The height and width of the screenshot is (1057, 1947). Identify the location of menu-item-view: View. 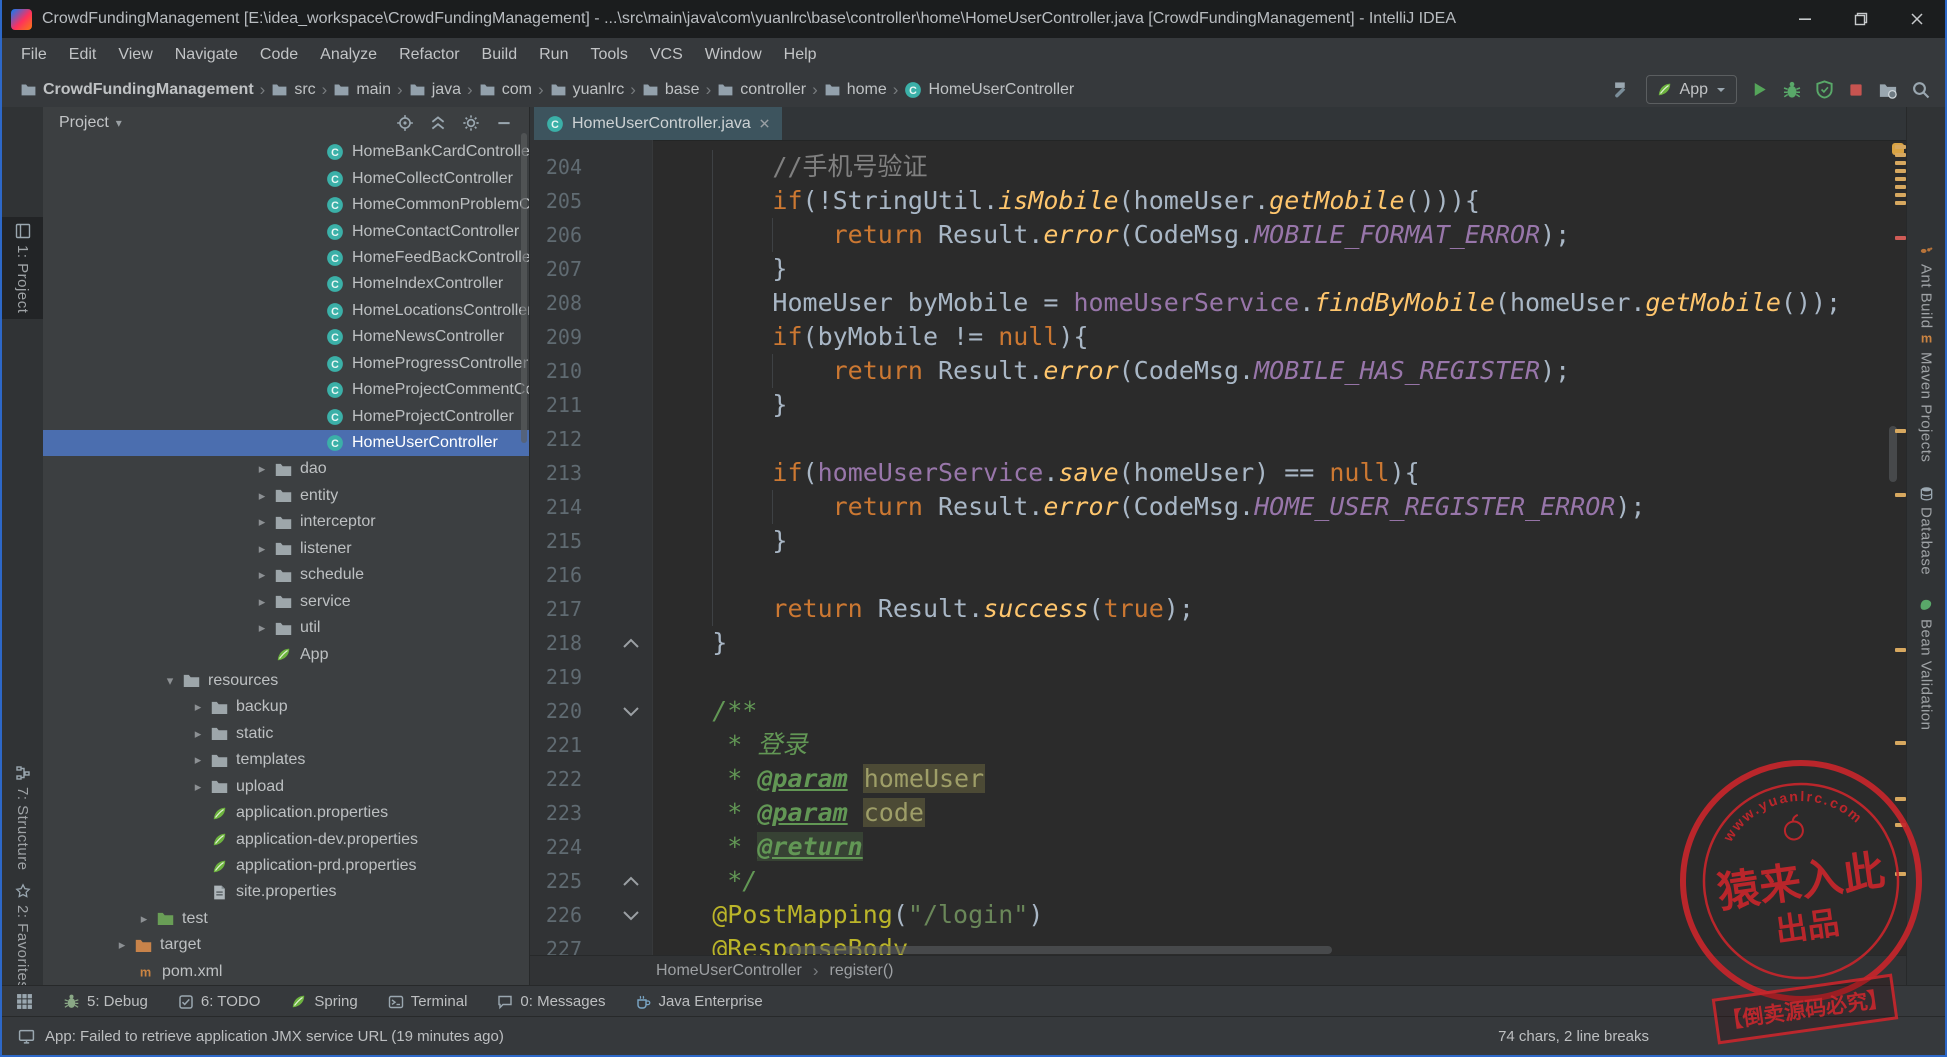
(135, 55).